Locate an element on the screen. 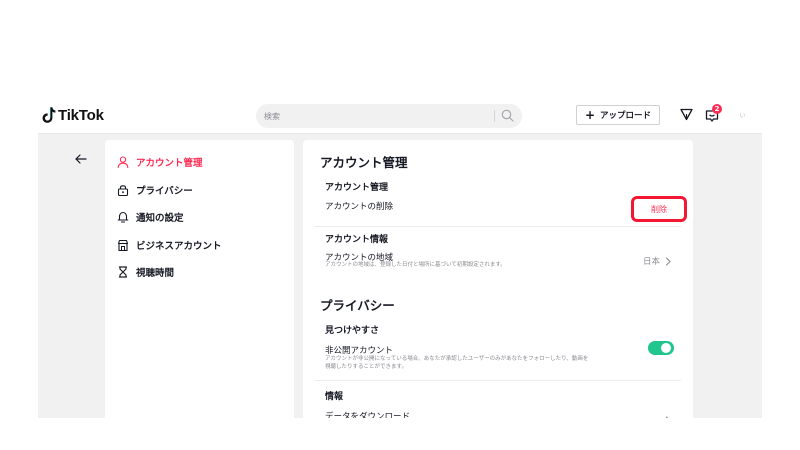  sidebar-item-label: プライバシー is located at coordinates (164, 191).